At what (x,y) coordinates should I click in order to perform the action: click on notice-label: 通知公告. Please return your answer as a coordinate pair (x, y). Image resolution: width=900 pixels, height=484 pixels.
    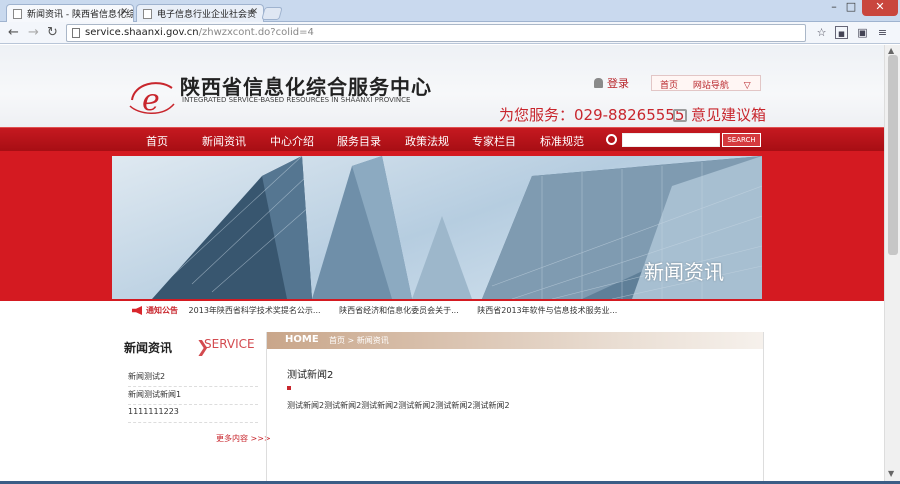
    Looking at the image, I should click on (162, 310).